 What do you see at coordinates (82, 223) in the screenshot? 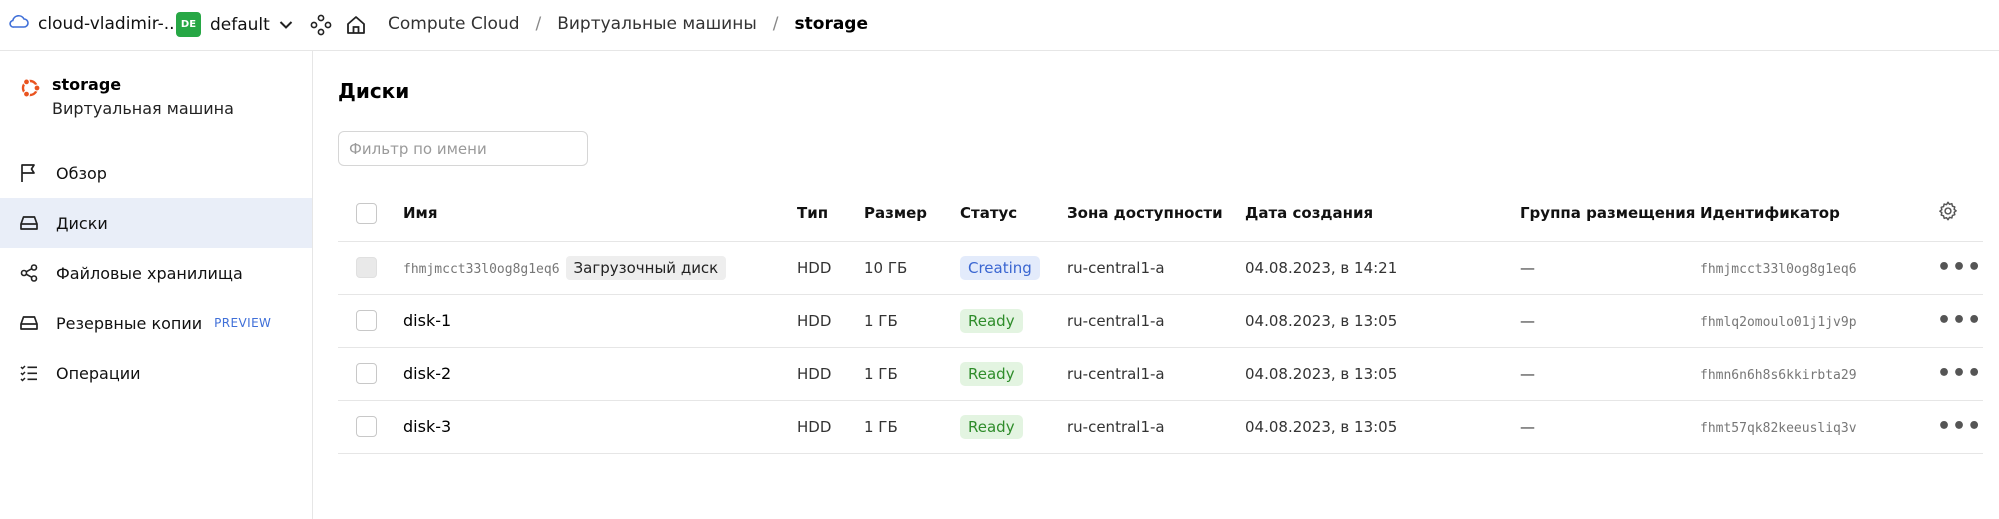
I see `sidebar-item-label: Диски` at bounding box center [82, 223].